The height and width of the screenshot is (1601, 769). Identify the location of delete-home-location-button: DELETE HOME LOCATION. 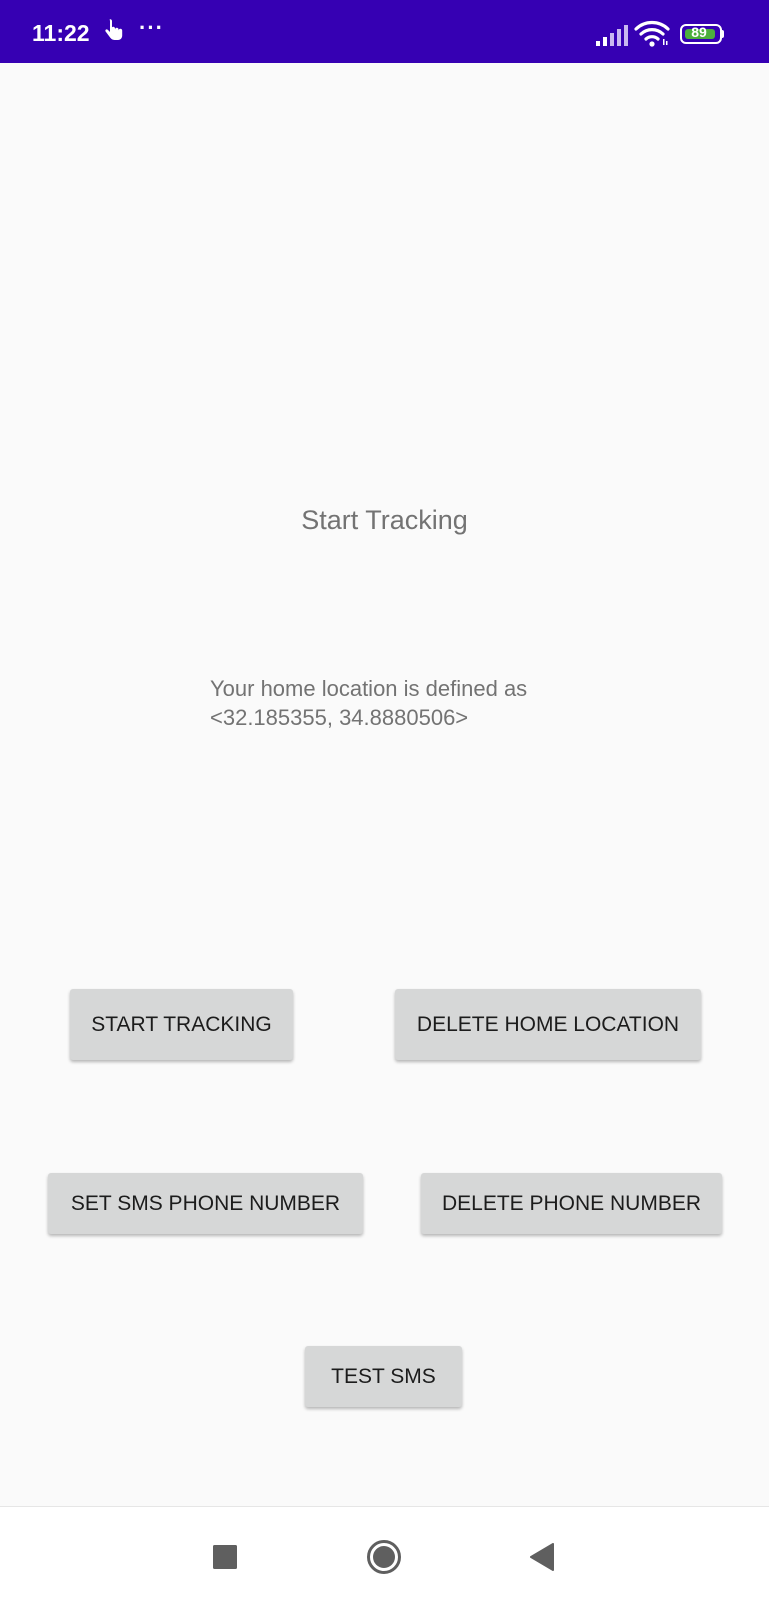
(548, 1024).